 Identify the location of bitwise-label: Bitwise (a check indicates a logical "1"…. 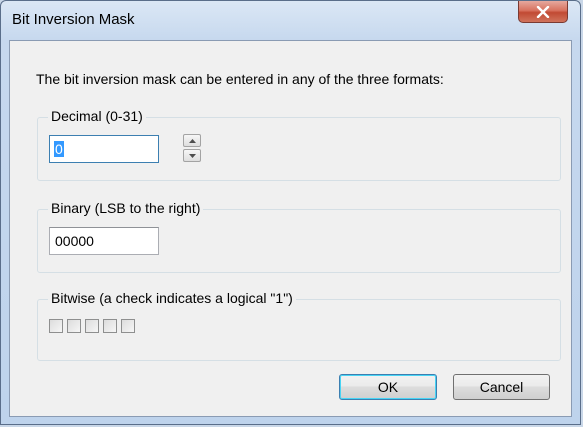
(172, 298).